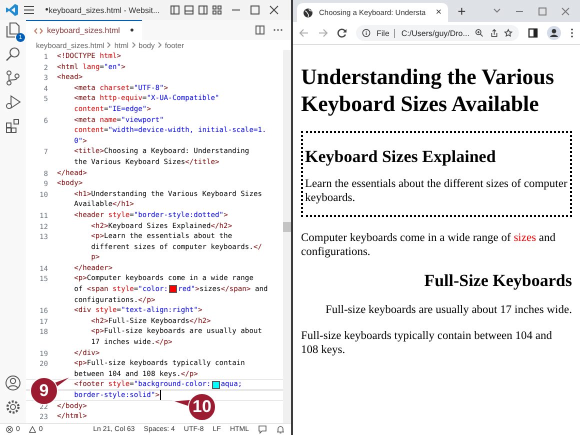 Image resolution: width=580 pixels, height=435 pixels. I want to click on page-heading: Understanding the Various Keyboard Sizes Available, so click(428, 90).